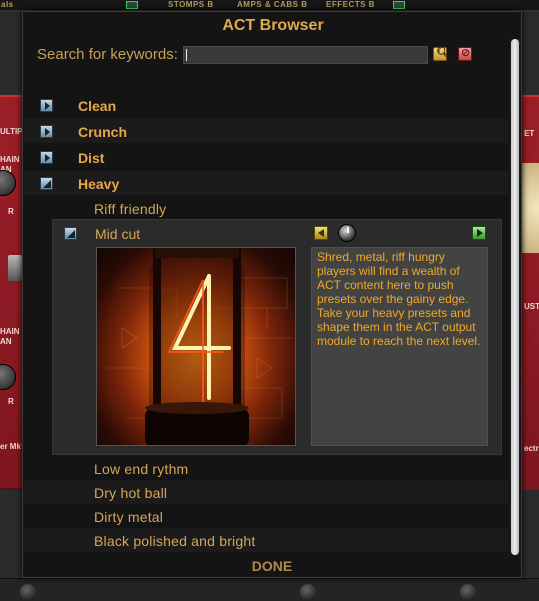 Image resolution: width=539 pixels, height=601 pixels. Describe the element at coordinates (273, 25) in the screenshot. I see `dialog-title: ACT Browser` at that location.